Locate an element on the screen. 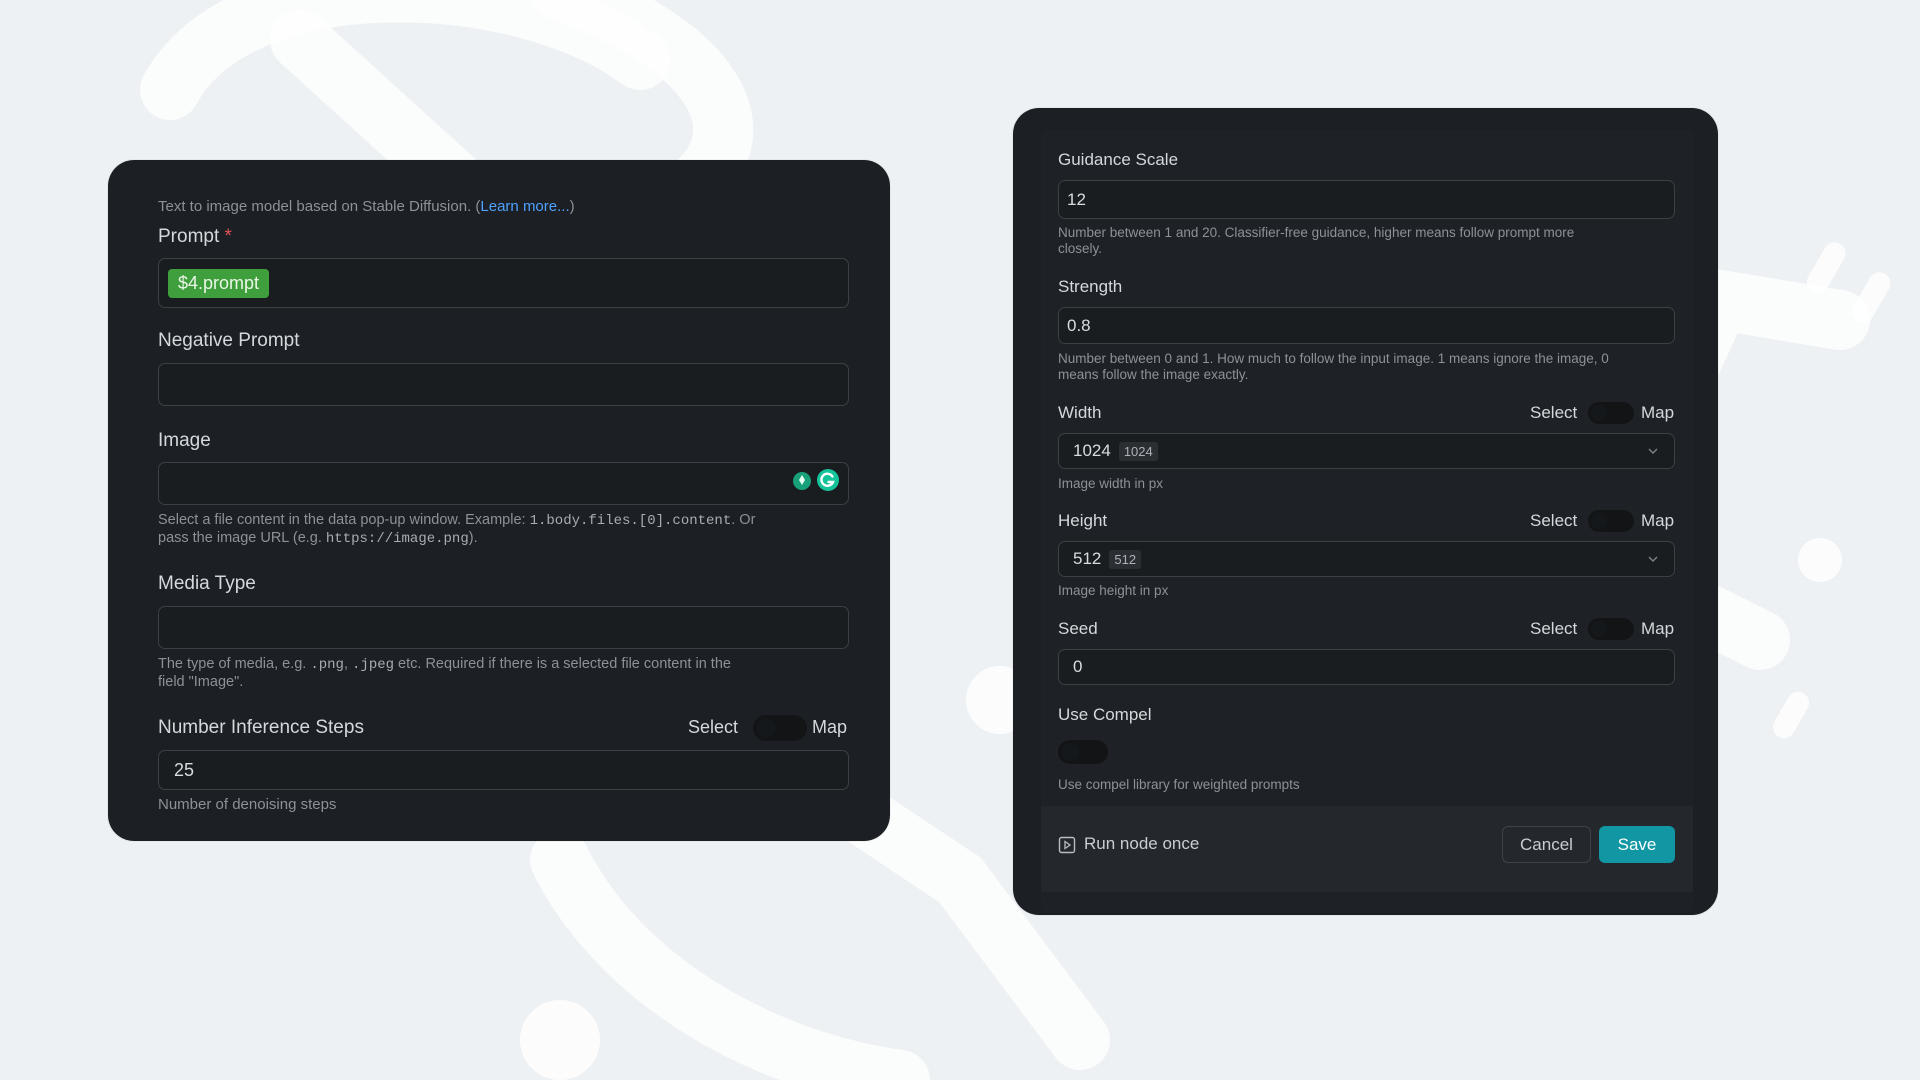  media-type-label: Media Type is located at coordinates (207, 583).